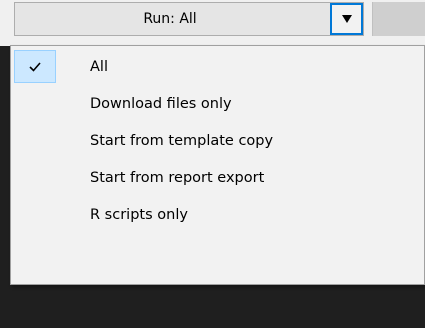  What do you see at coordinates (217, 66) in the screenshot?
I see `menu-item-all: All` at bounding box center [217, 66].